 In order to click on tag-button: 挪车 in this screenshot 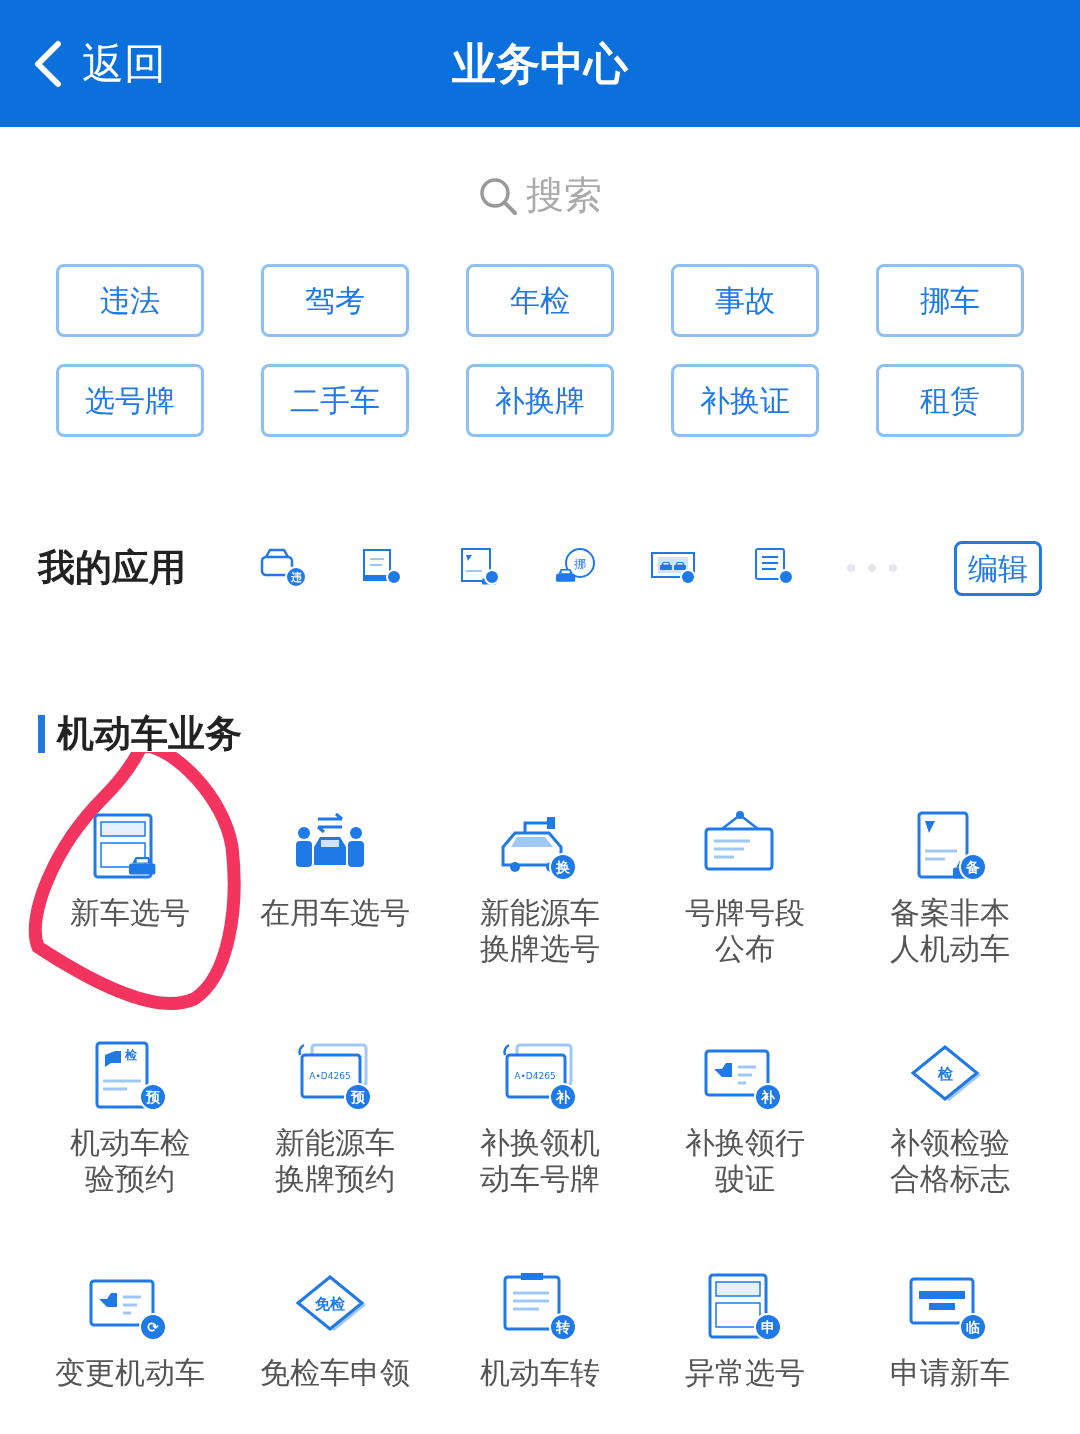, I will do `click(950, 300)`.